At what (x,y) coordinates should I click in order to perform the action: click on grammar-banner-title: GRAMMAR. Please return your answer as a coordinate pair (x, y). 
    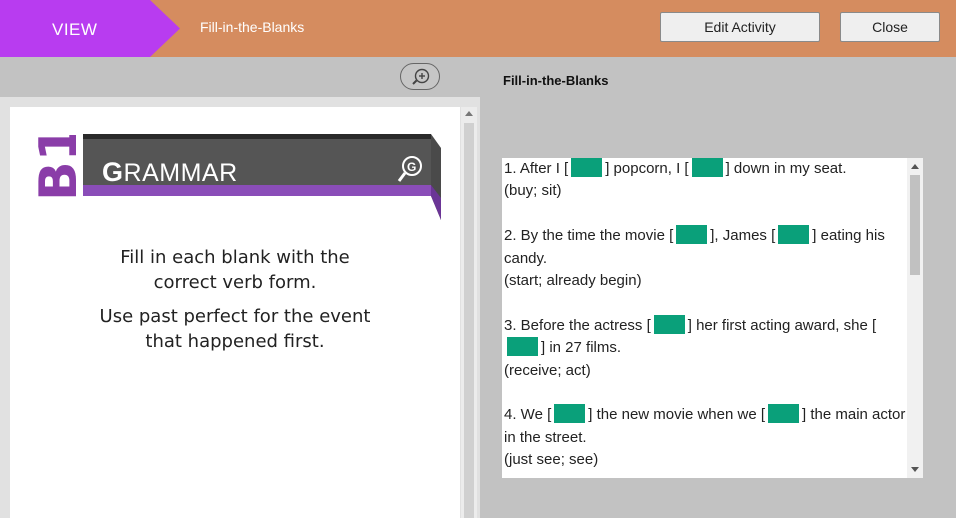
    Looking at the image, I should click on (170, 172).